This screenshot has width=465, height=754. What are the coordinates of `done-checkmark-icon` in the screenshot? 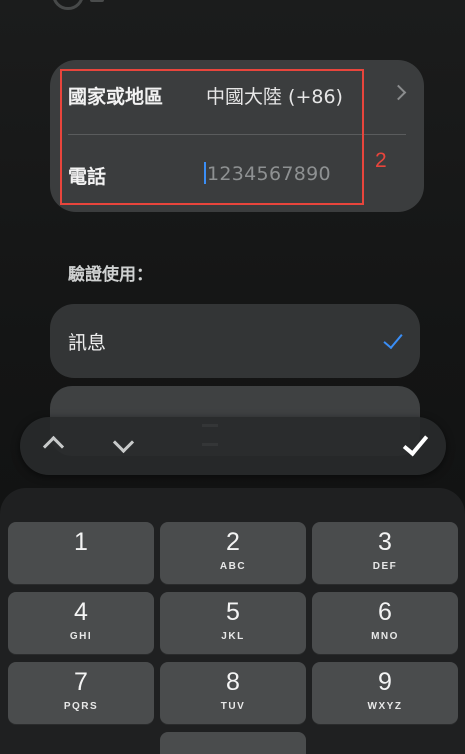 It's located at (415, 443).